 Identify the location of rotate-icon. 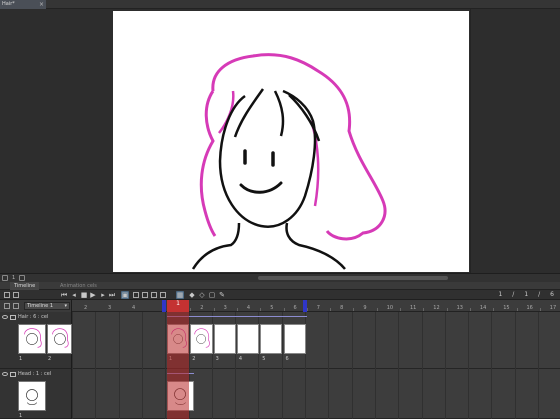
(5, 278).